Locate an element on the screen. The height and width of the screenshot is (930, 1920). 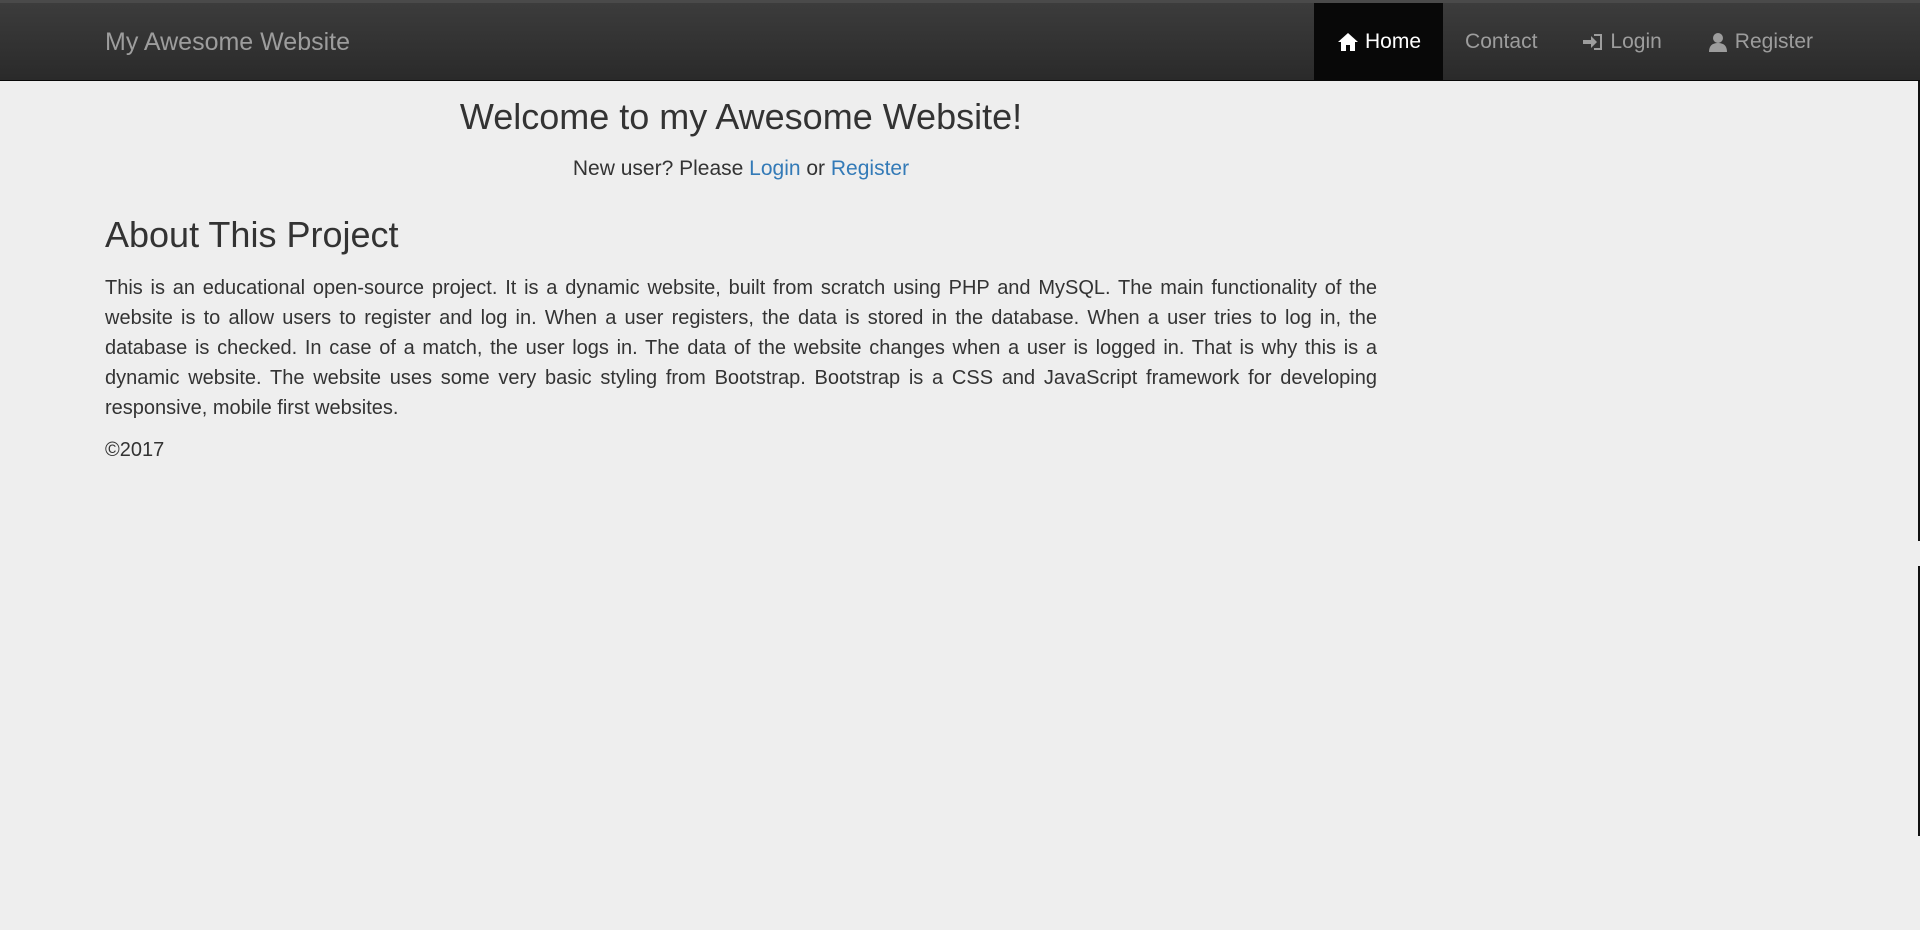
copyright-text: ©2017 is located at coordinates (135, 450).